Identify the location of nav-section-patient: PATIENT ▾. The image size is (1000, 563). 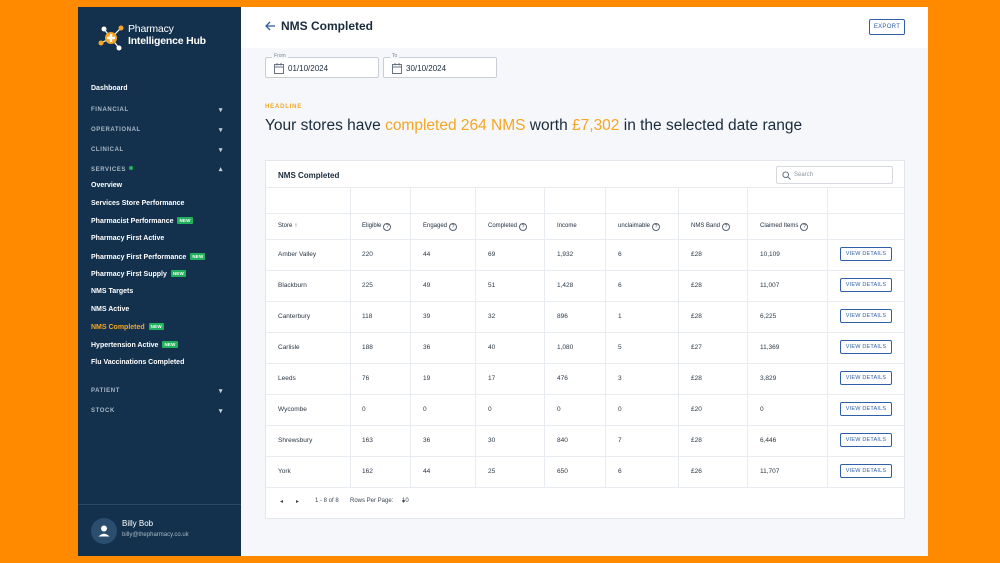
(157, 391).